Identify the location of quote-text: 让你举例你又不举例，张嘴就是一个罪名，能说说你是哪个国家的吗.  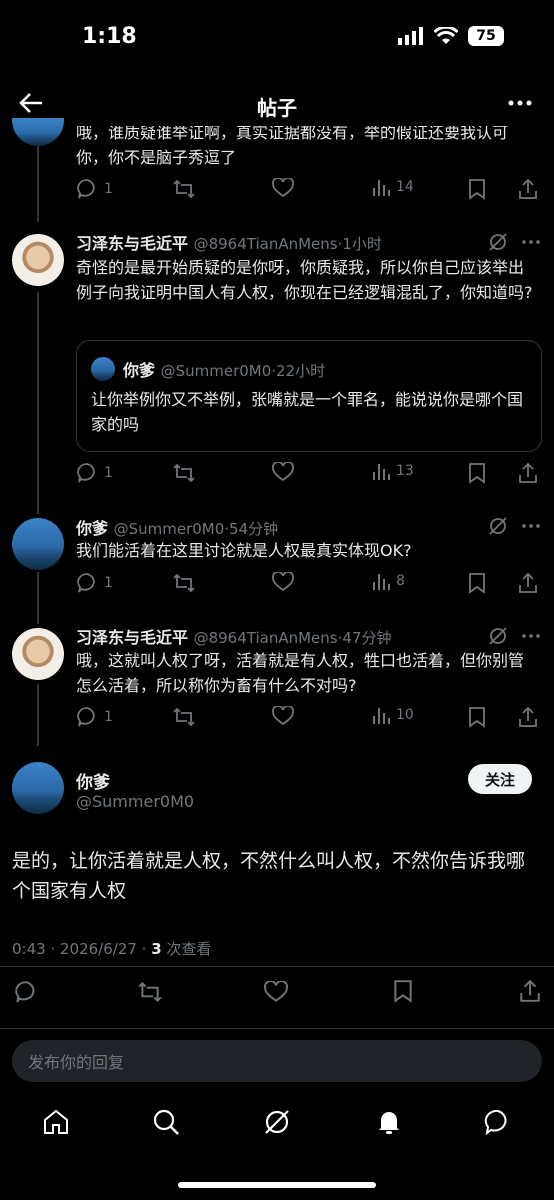
(307, 412).